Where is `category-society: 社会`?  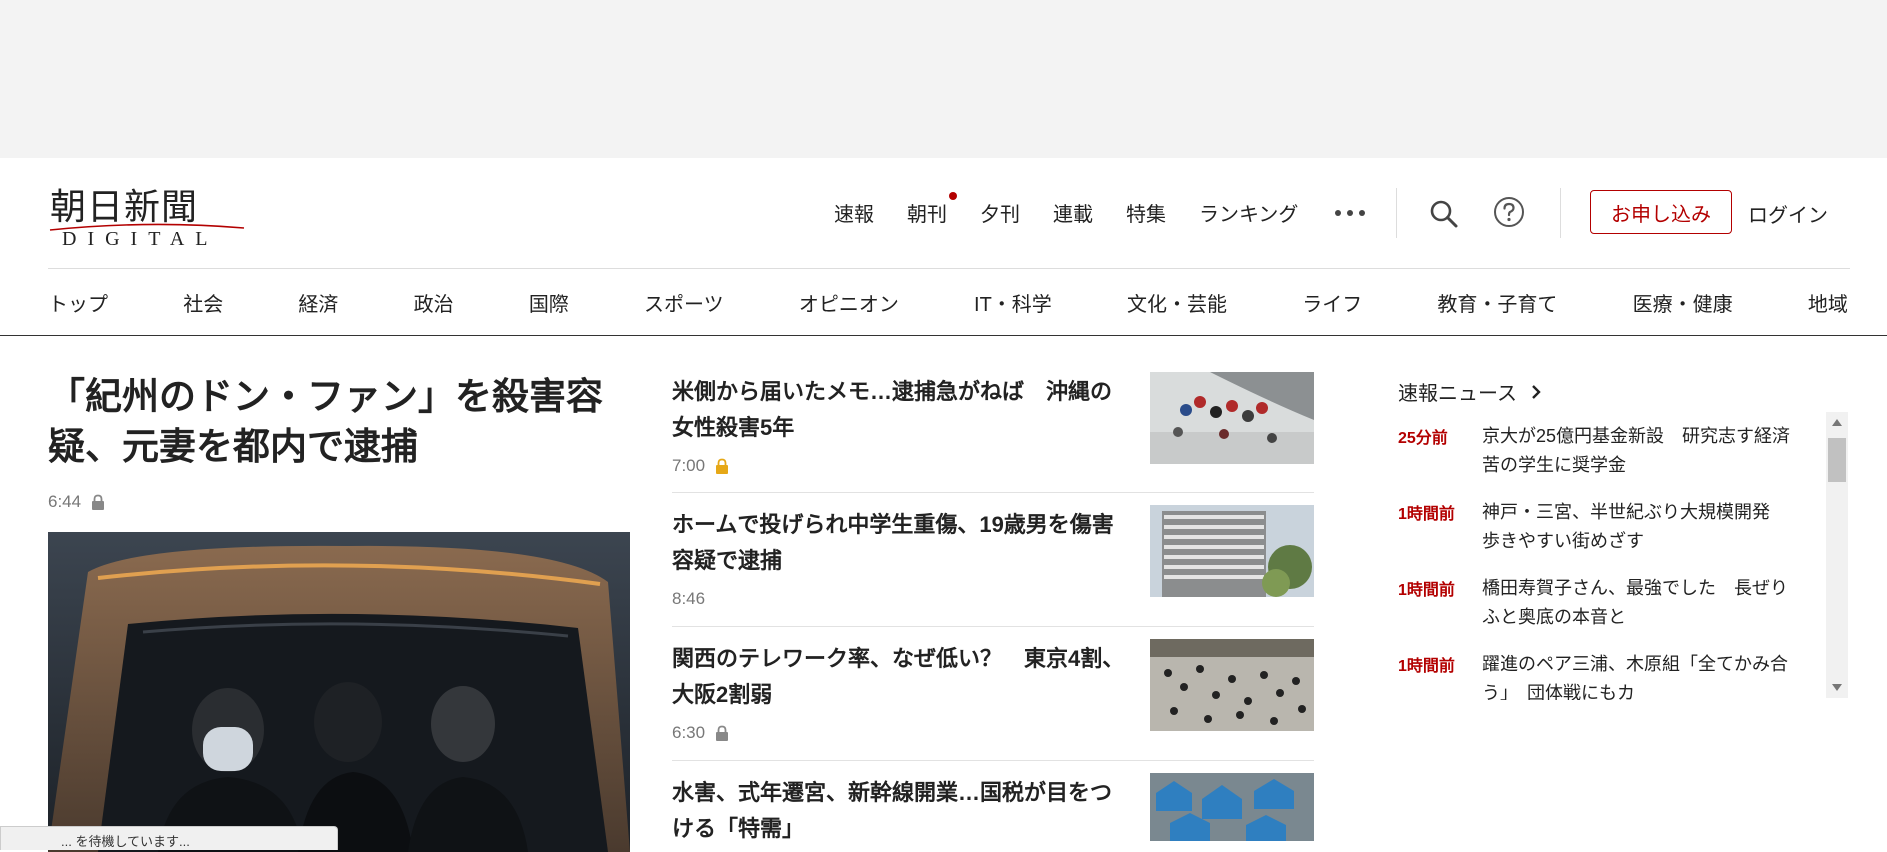
category-society: 社会 is located at coordinates (203, 302).